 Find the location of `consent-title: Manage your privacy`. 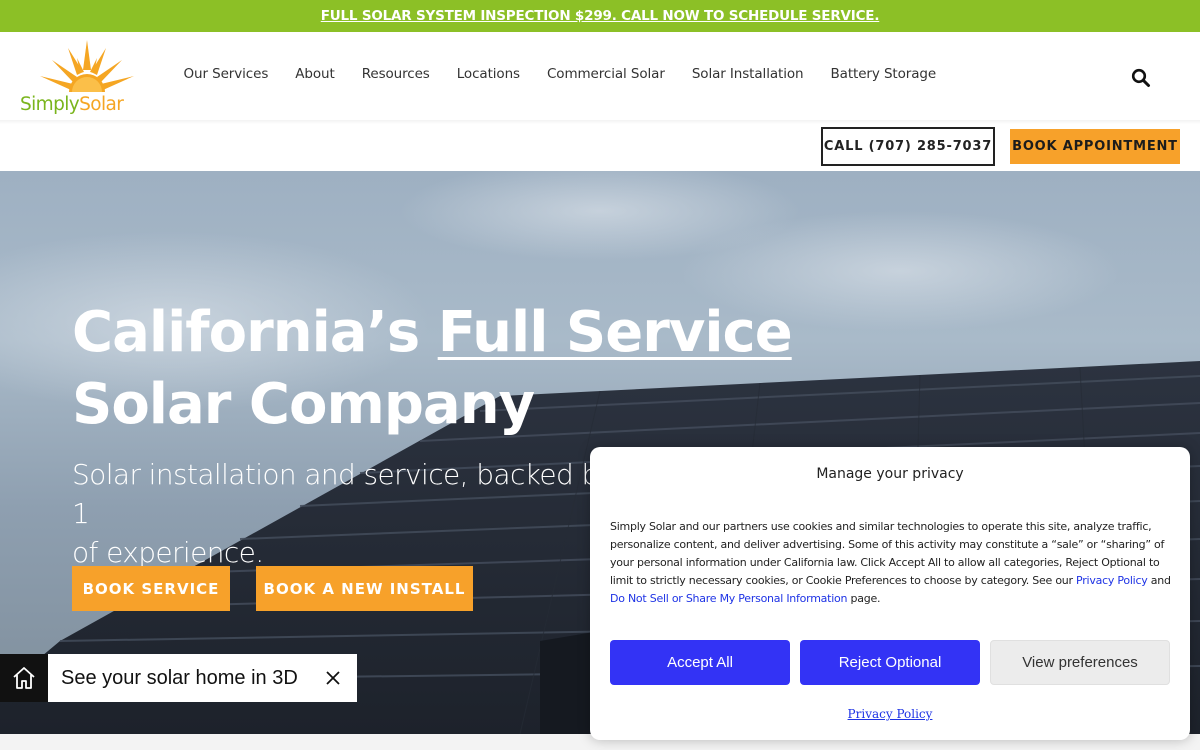

consent-title: Manage your privacy is located at coordinates (890, 474).